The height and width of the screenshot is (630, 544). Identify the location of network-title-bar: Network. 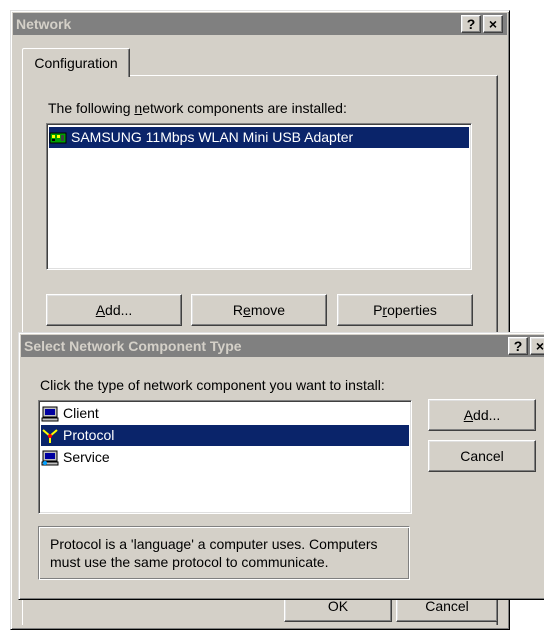
(260, 24).